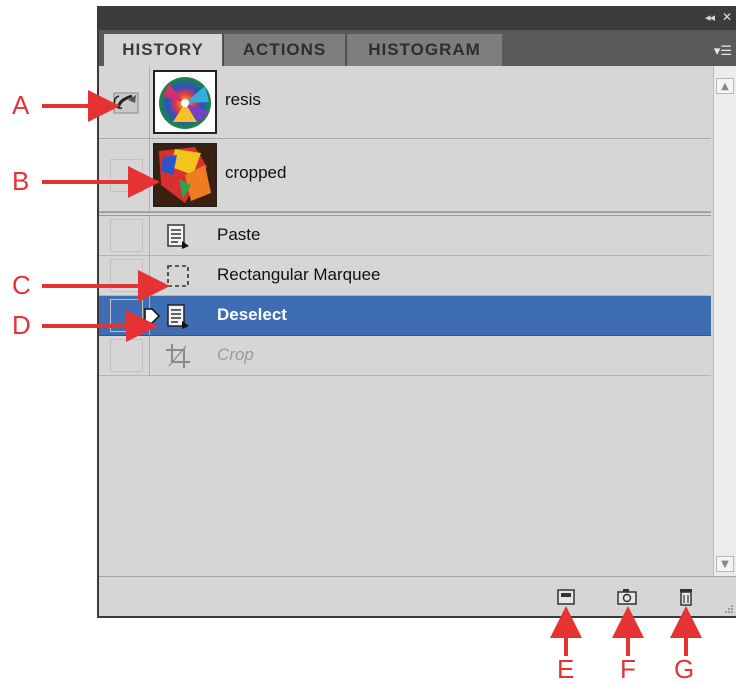 This screenshot has height=685, width=736. I want to click on snapshot-row: cropped, so click(405, 175).